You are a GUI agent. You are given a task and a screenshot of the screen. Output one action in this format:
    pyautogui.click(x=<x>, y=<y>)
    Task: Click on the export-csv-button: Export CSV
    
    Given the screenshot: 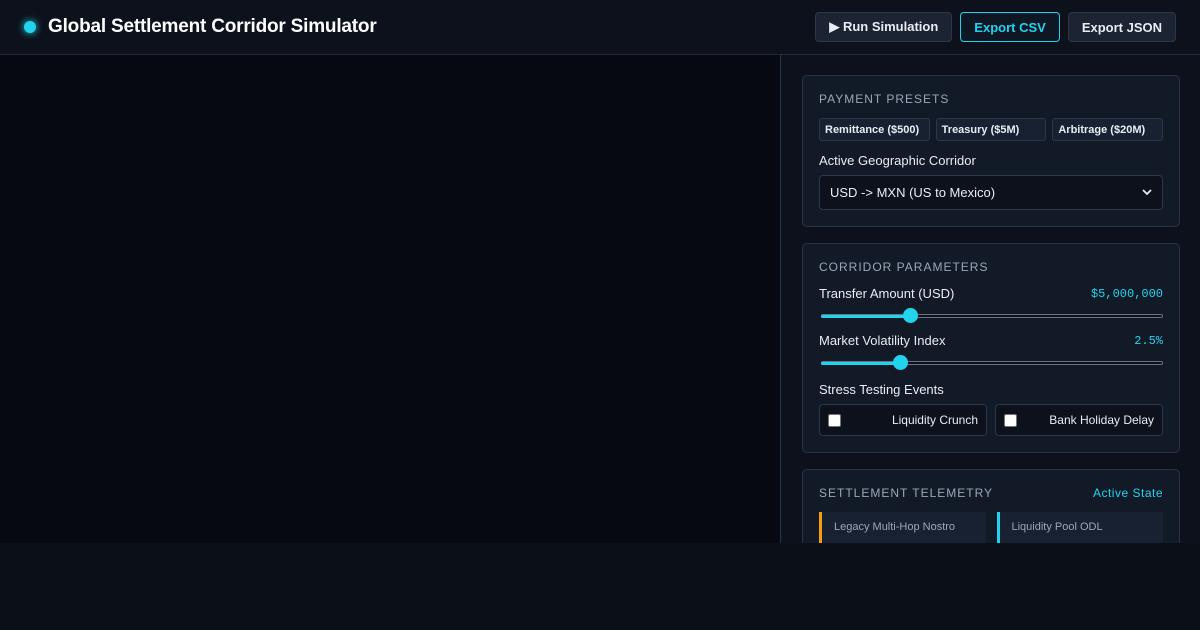 What is the action you would take?
    pyautogui.click(x=1010, y=27)
    